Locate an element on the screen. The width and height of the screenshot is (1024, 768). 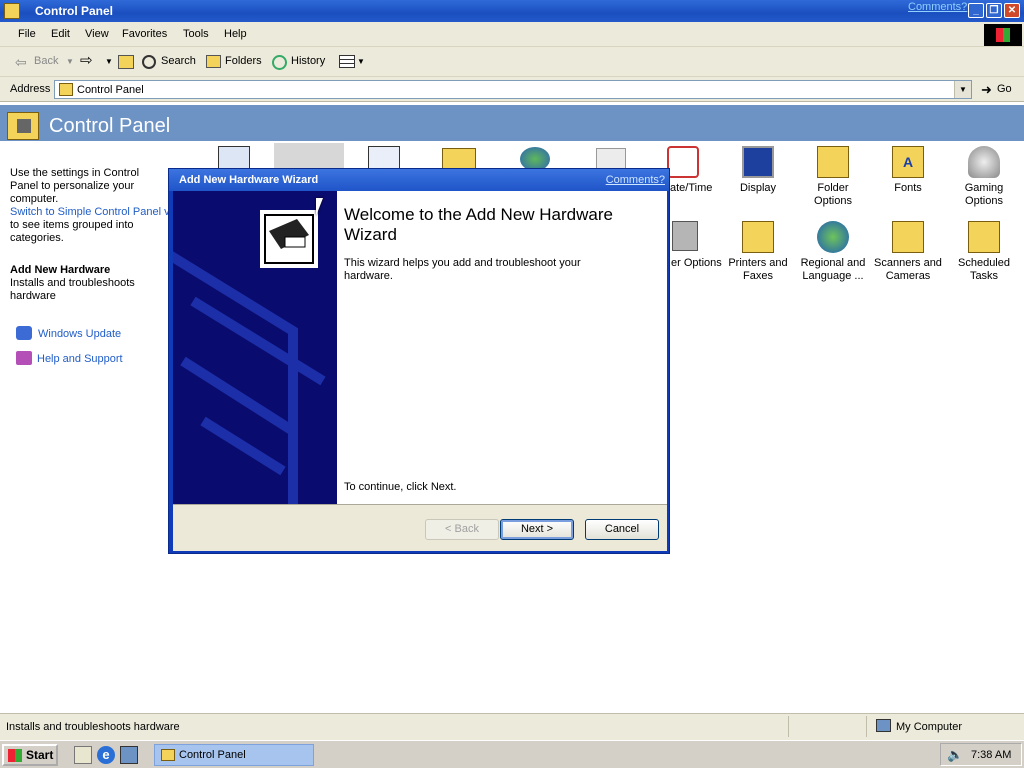
icon-fonts: A Fonts is located at coordinates (908, 170).